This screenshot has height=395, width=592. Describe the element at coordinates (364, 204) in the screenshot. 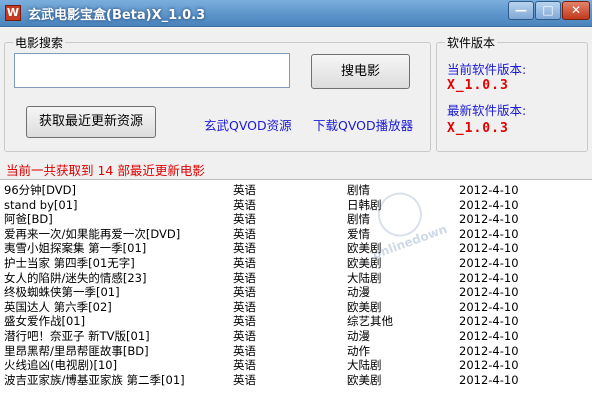

I see `movie-genre: 日韩剧` at that location.